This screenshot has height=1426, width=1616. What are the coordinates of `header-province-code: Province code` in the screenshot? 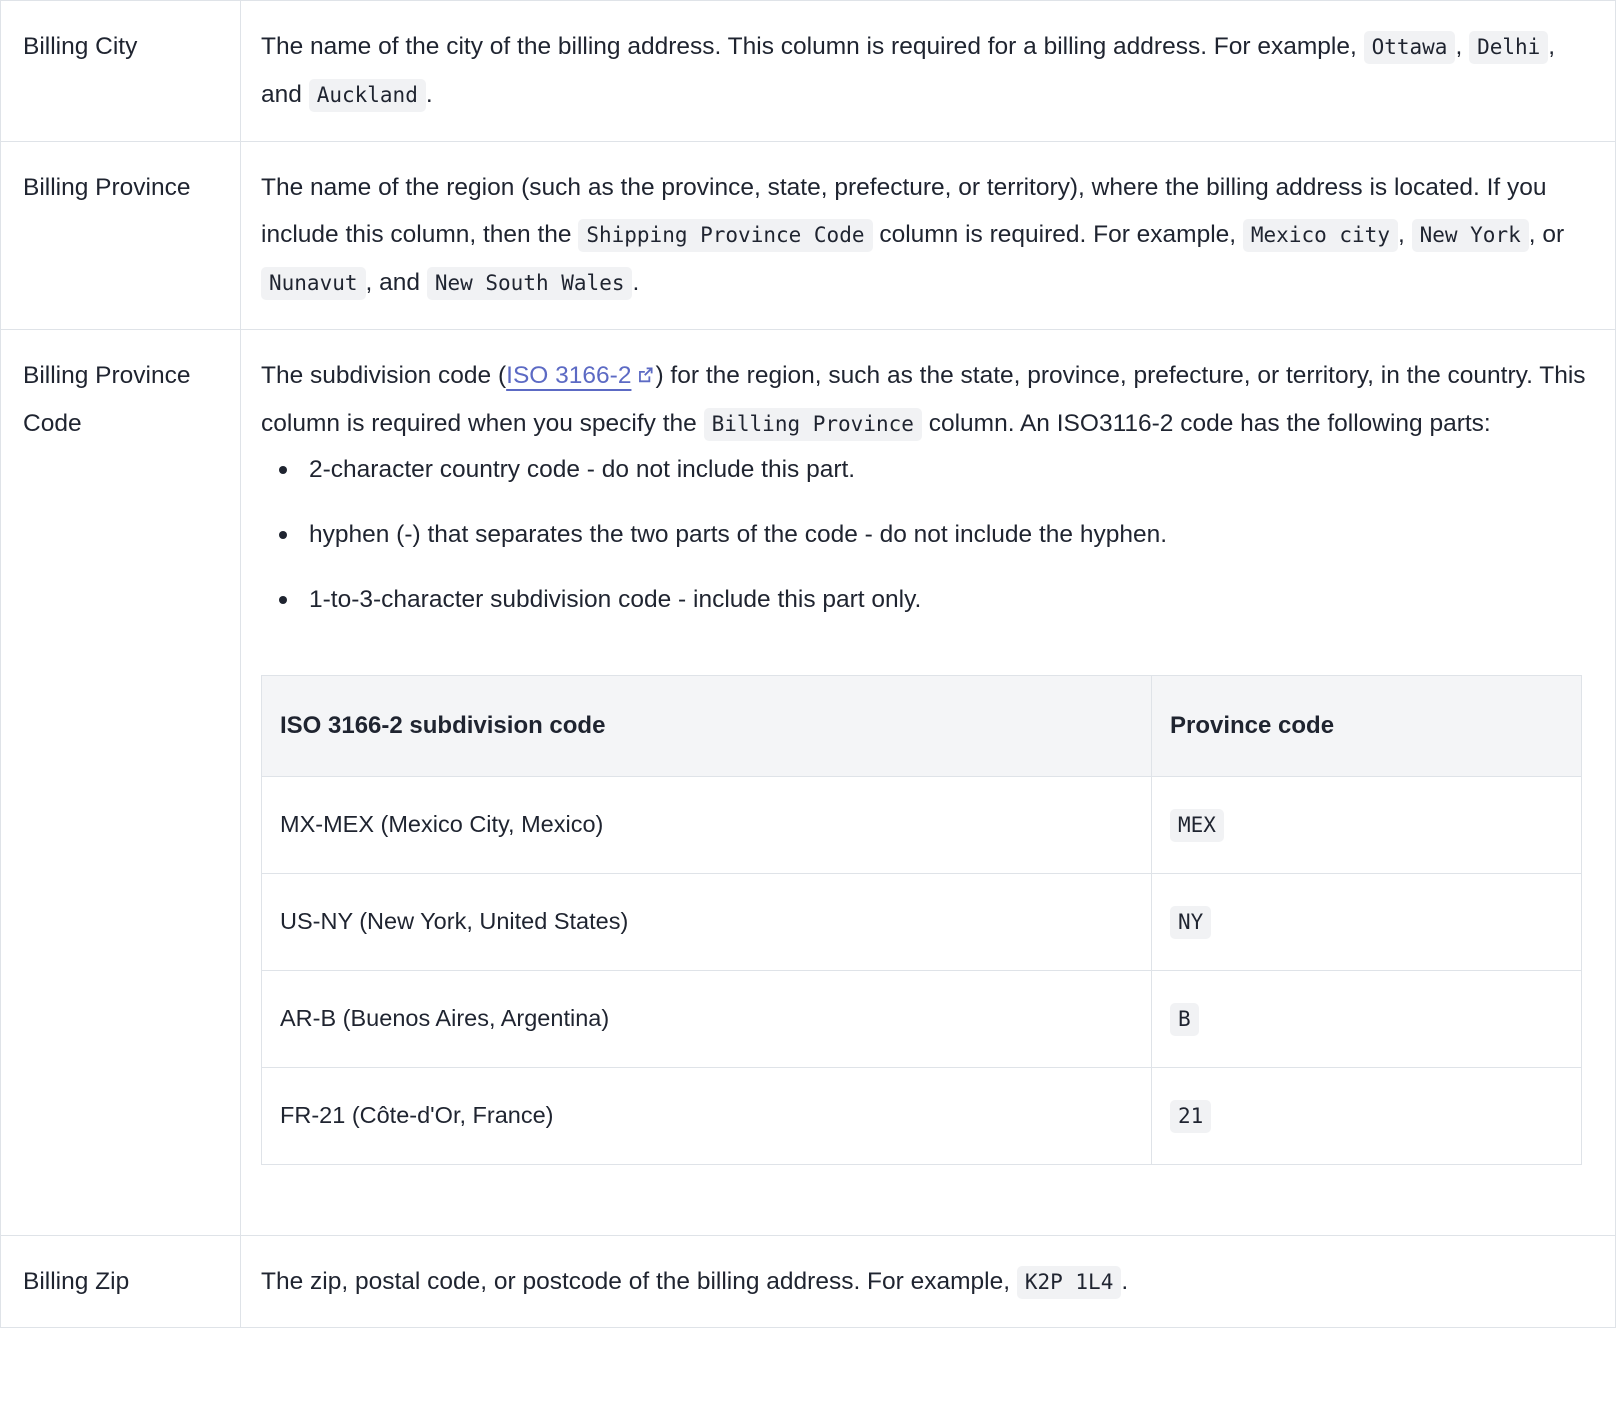 It's located at (1366, 726).